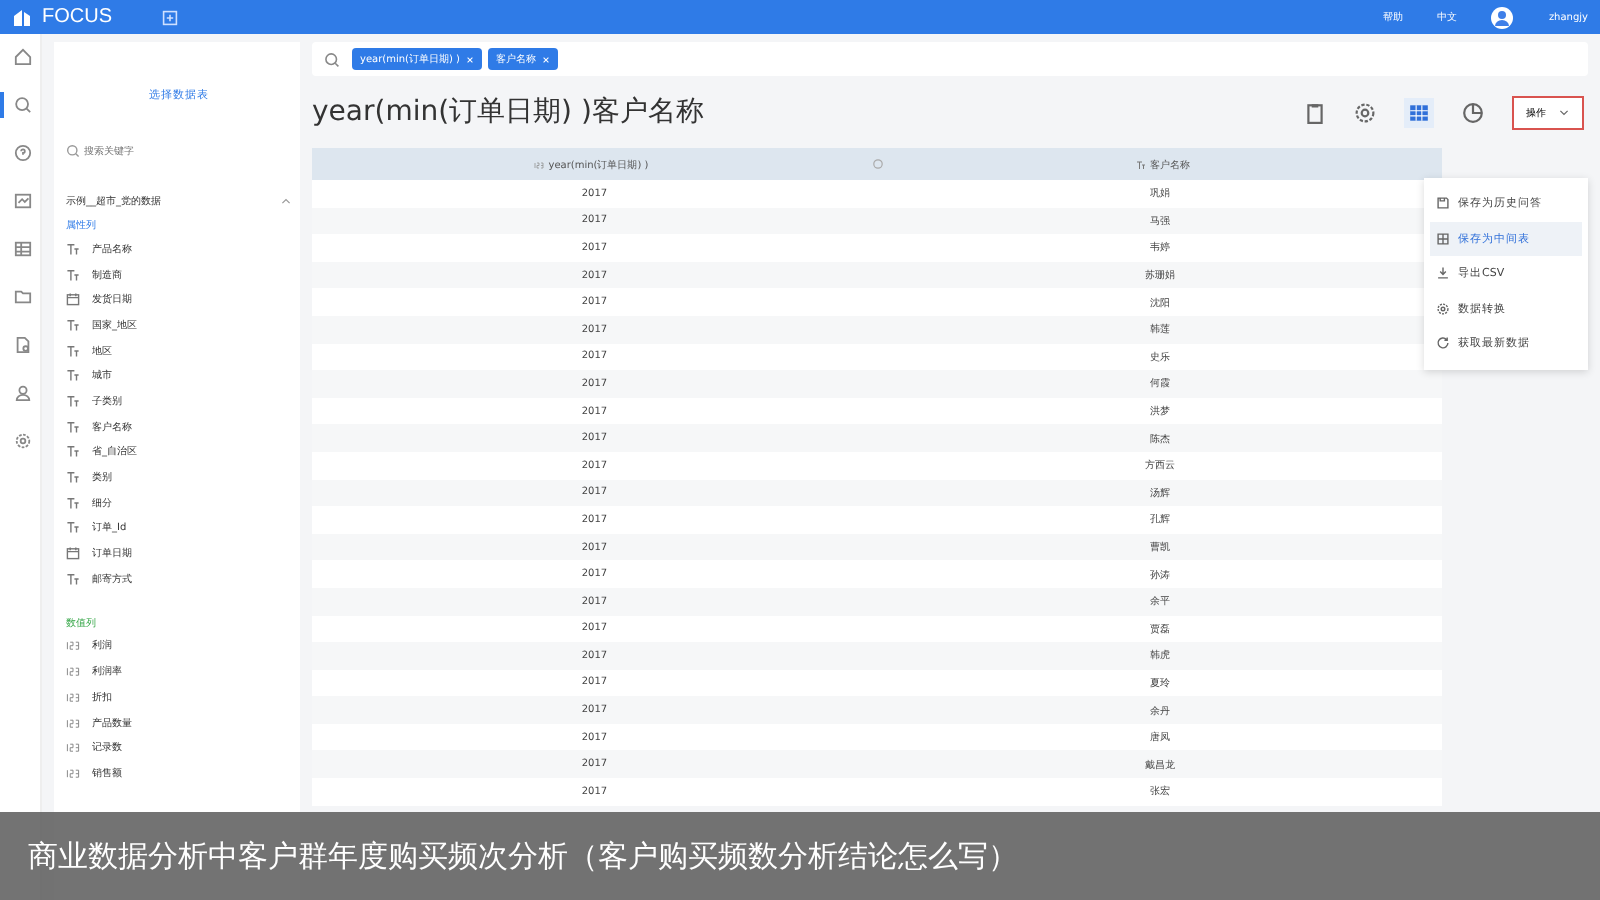  I want to click on pie-chart-icon, so click(1473, 112).